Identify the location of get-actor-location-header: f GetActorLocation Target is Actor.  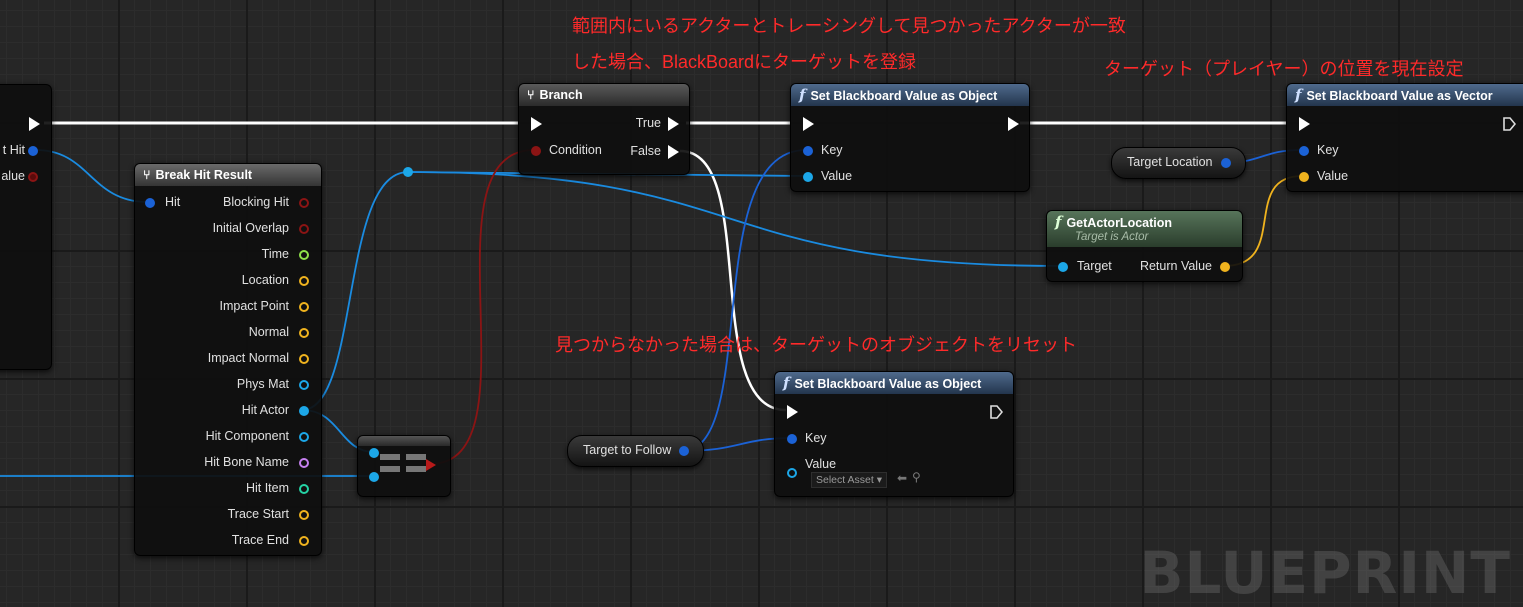
(1144, 229).